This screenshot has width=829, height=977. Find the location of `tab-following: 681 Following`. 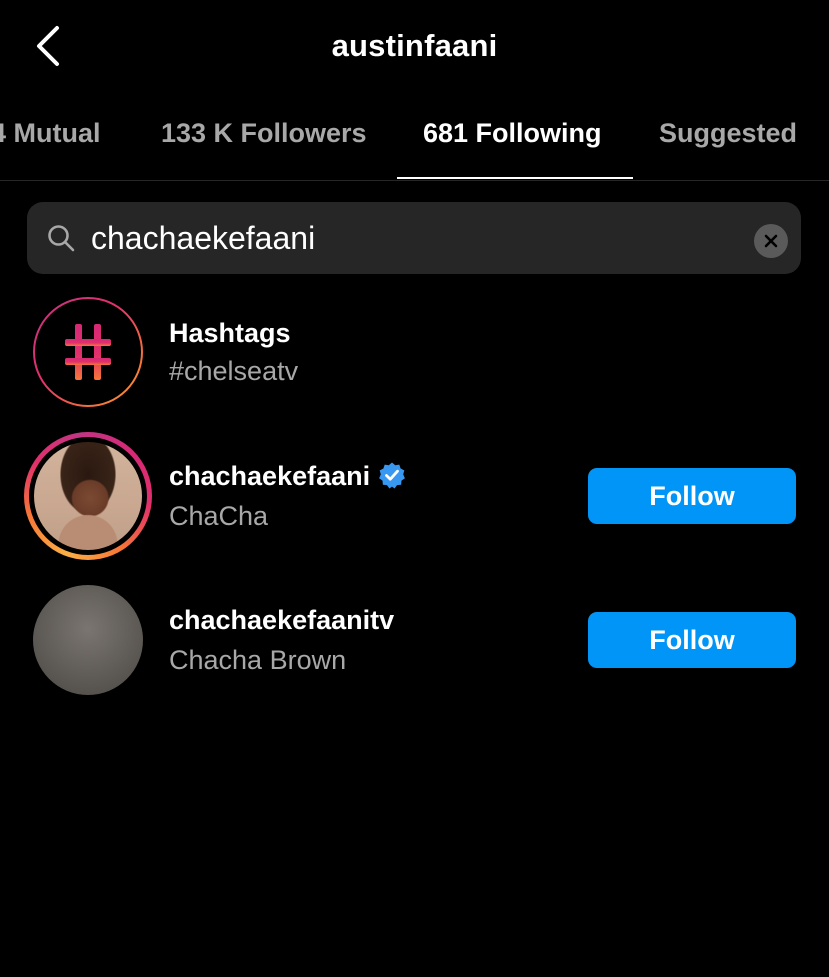

tab-following: 681 Following is located at coordinates (512, 148).